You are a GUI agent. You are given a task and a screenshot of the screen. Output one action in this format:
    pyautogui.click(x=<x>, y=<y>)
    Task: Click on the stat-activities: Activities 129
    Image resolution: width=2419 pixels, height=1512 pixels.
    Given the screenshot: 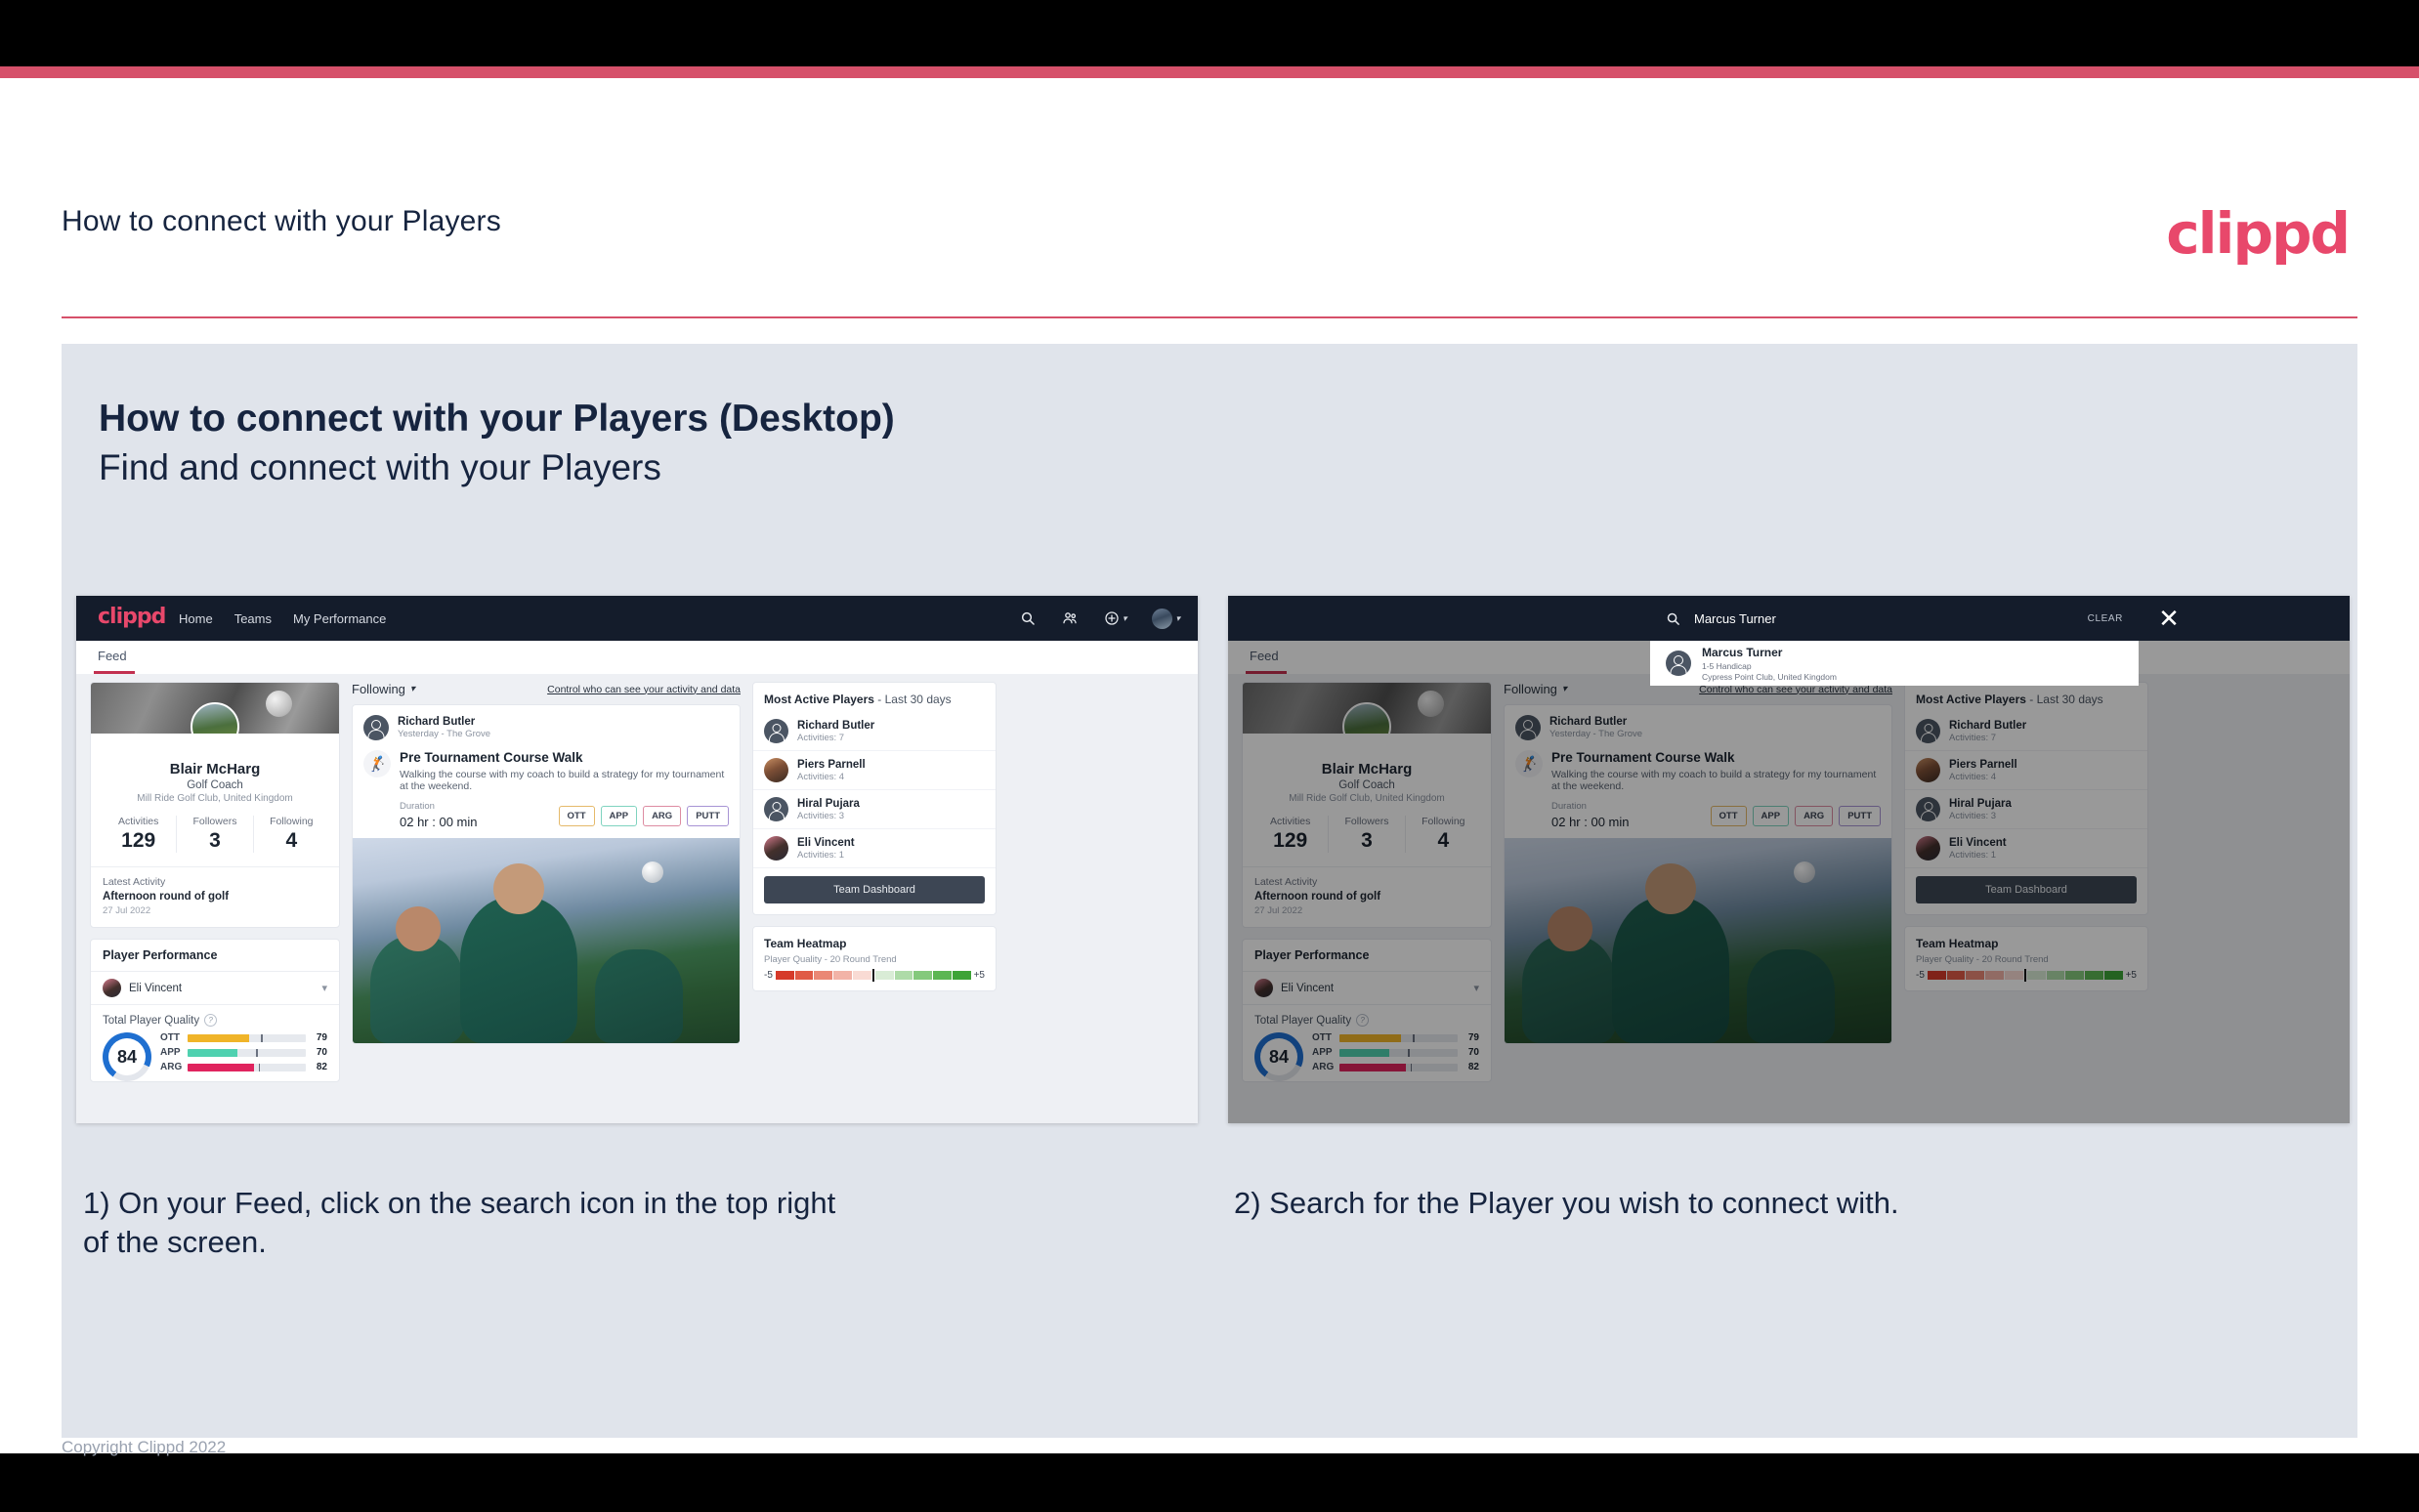 What is the action you would take?
    pyautogui.click(x=139, y=834)
    